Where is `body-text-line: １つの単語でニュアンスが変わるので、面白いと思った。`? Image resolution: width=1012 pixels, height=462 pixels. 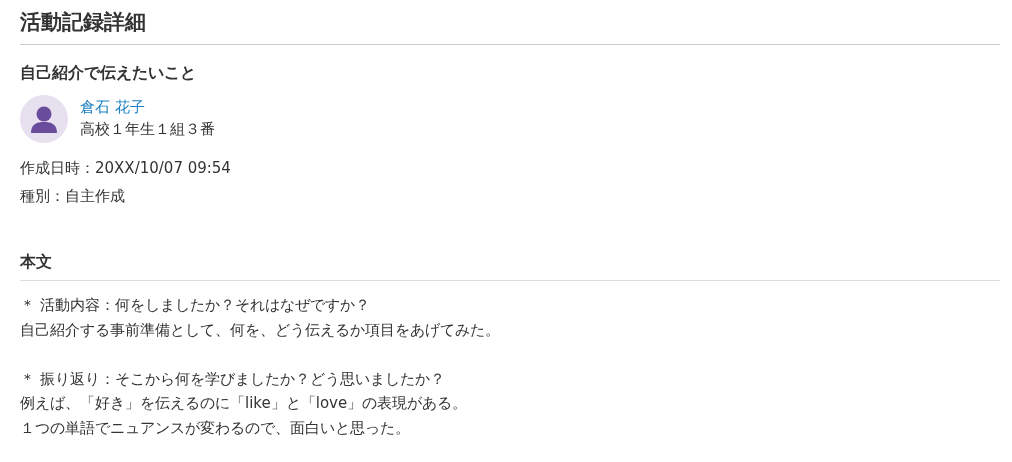
body-text-line: １つの単語でニュアンスが変わるので、面白いと思った。 is located at coordinates (215, 428).